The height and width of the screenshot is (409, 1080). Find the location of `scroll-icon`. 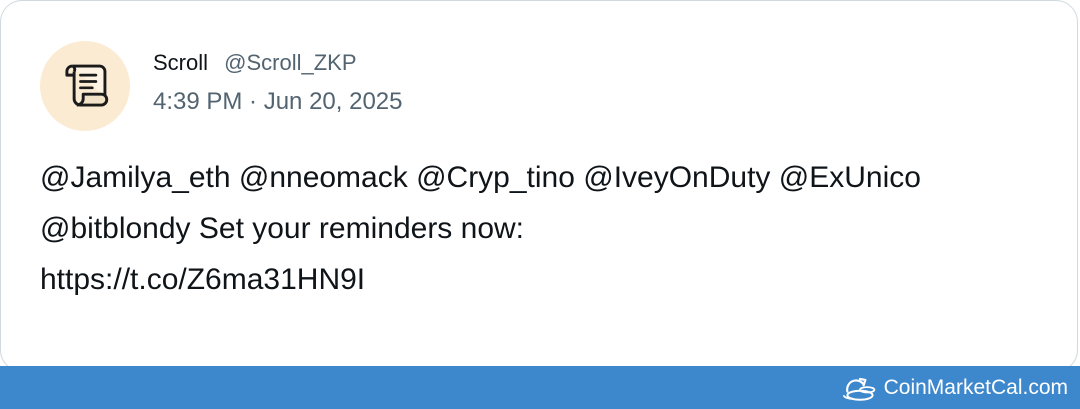

scroll-icon is located at coordinates (87, 85).